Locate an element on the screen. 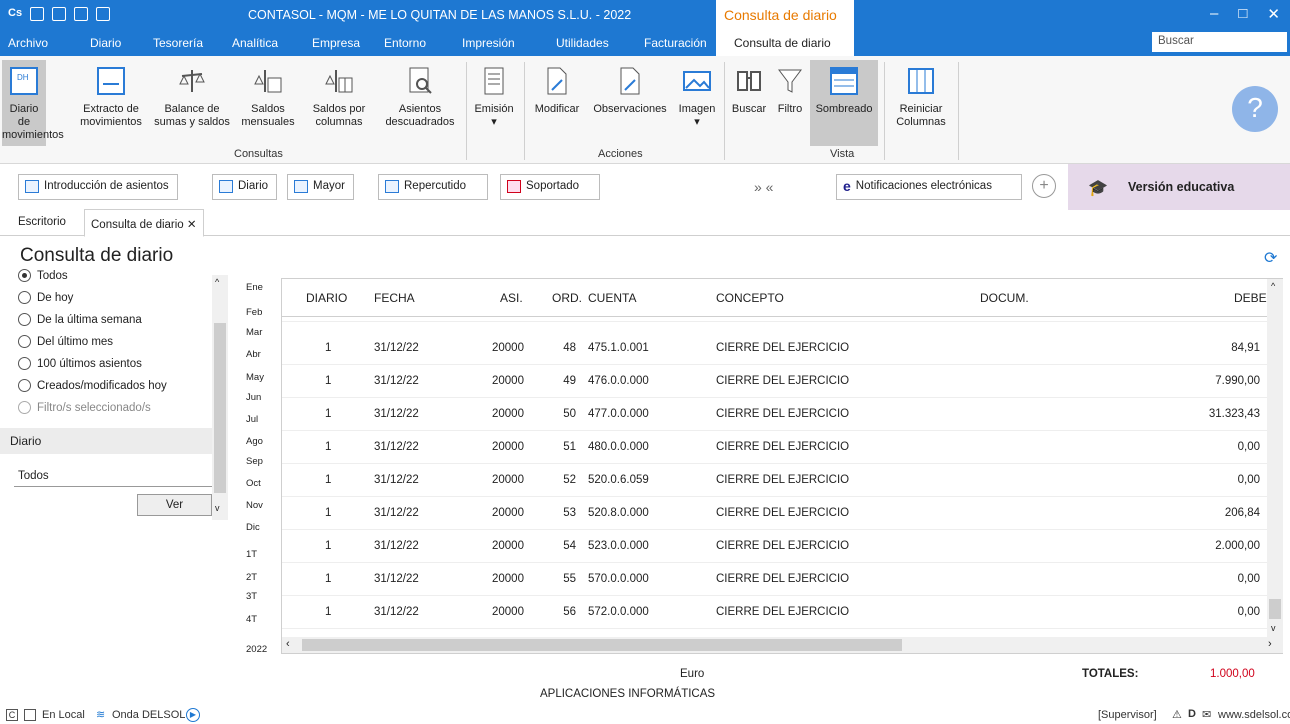 The height and width of the screenshot is (724, 1290). modificar-button: Modificar is located at coordinates (557, 88).